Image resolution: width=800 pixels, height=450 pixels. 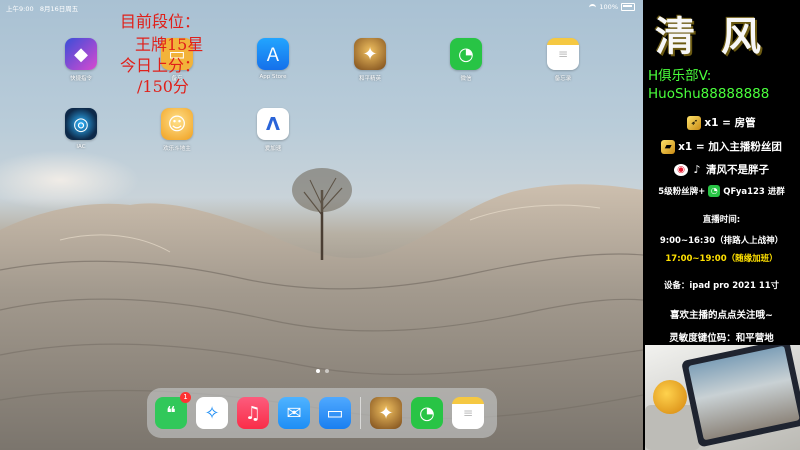 I want to click on app-iac: ◎ IAC, so click(x=81, y=129).